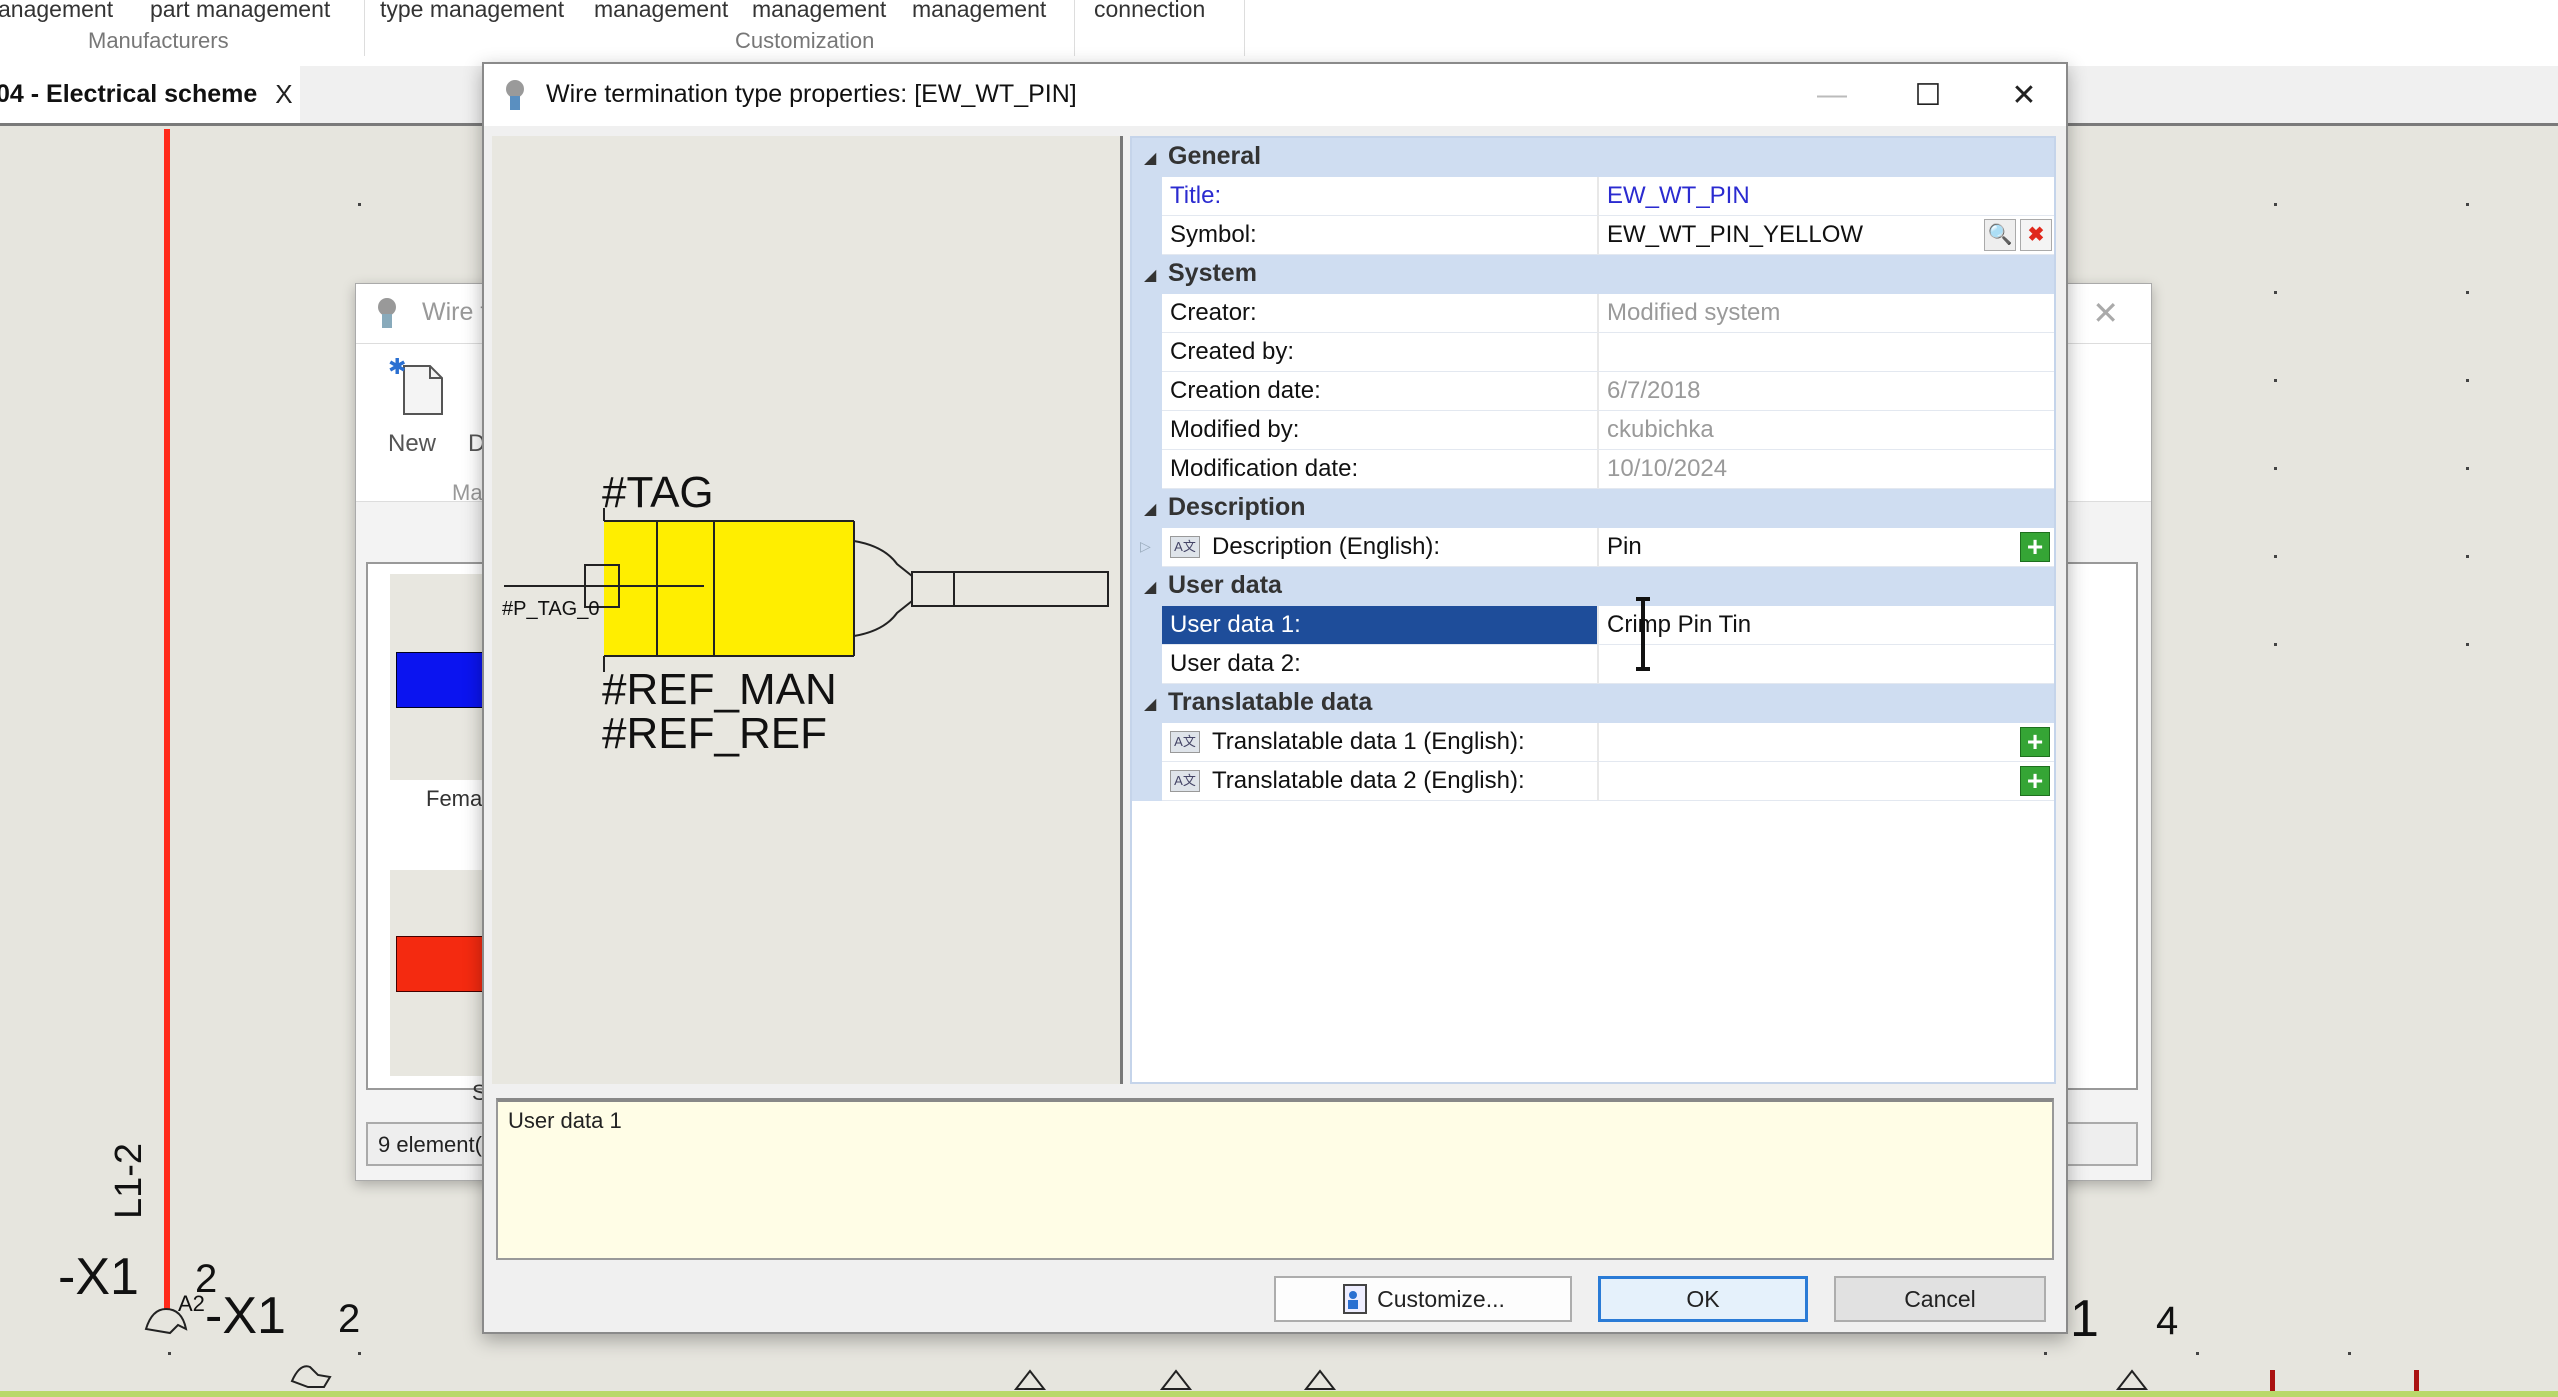  I want to click on category-user-data: ◢ User data, so click(1593, 586).